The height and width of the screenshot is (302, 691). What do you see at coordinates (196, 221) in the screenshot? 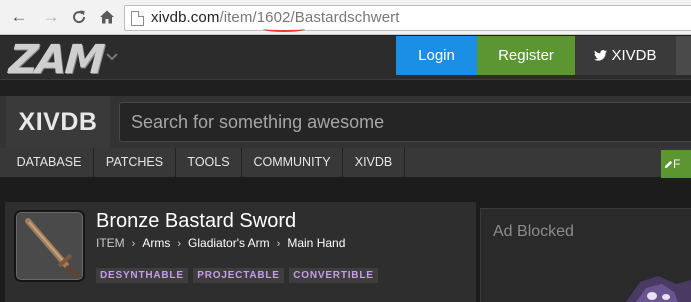
I see `item-title: Bronze Bastard Sword` at bounding box center [196, 221].